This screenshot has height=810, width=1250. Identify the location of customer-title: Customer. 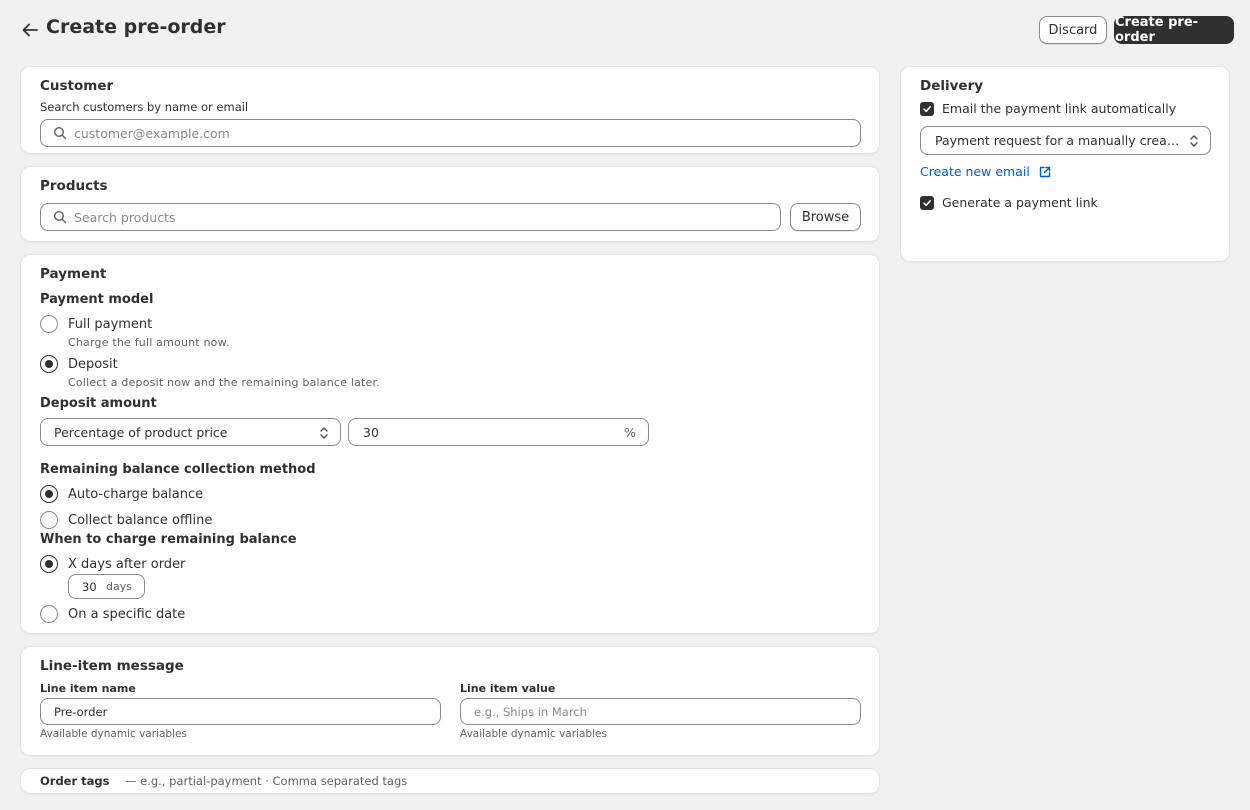
(77, 86).